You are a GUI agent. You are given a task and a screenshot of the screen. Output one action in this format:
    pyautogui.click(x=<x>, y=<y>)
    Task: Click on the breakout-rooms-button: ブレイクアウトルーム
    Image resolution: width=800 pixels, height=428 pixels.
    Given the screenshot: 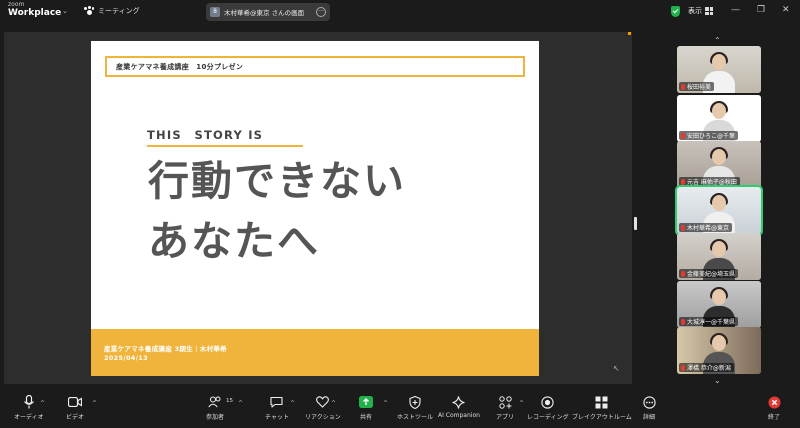 What is the action you would take?
    pyautogui.click(x=602, y=408)
    